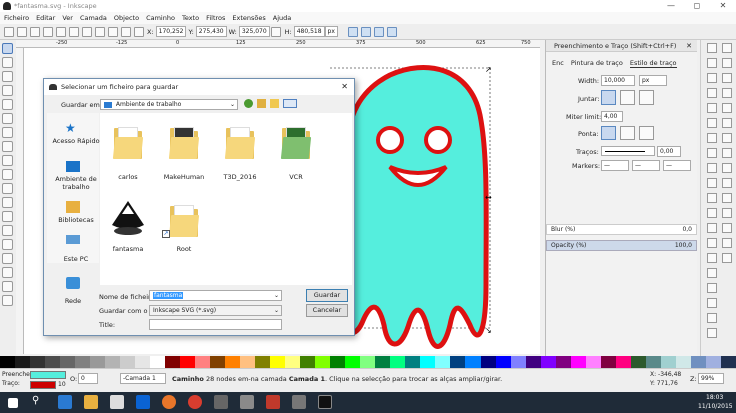  What do you see at coordinates (7, 160) in the screenshot?
I see `star-tool-icon` at bounding box center [7, 160].